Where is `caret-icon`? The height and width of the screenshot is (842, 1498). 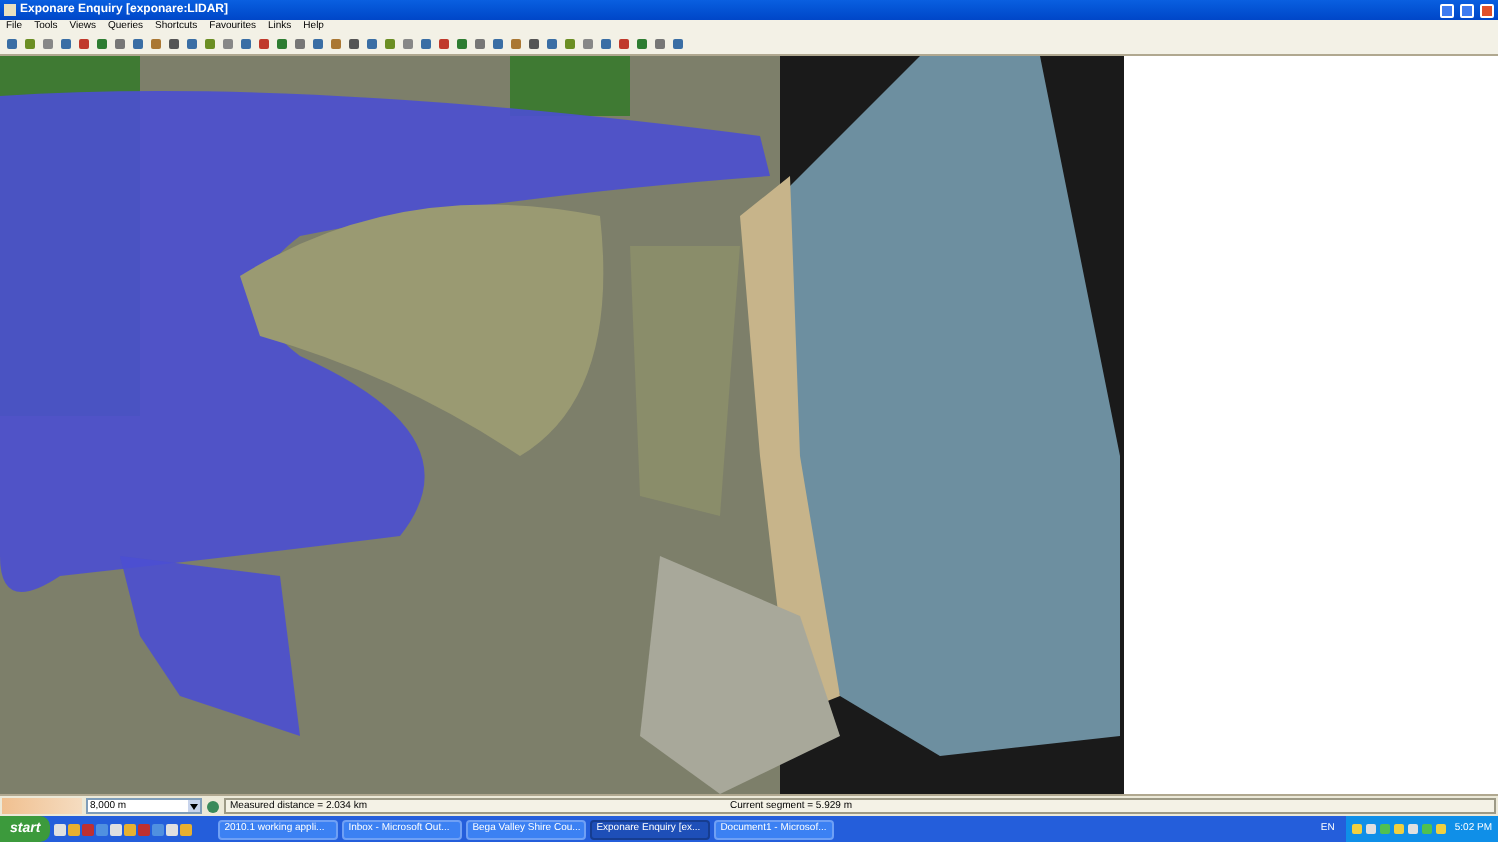
caret-icon is located at coordinates (194, 806).